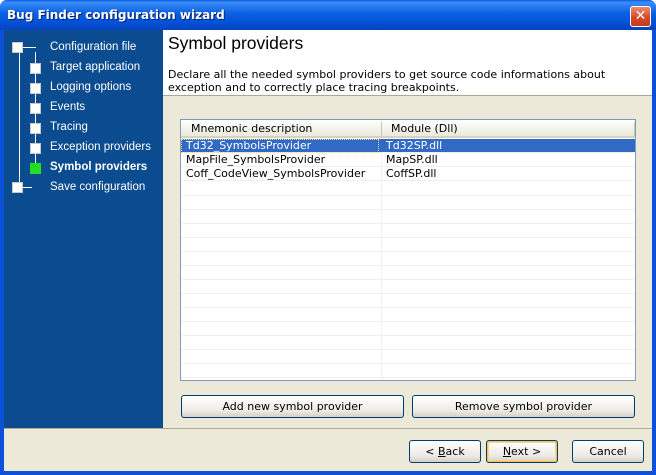  I want to click on back-button-prefix: <, so click(431, 451).